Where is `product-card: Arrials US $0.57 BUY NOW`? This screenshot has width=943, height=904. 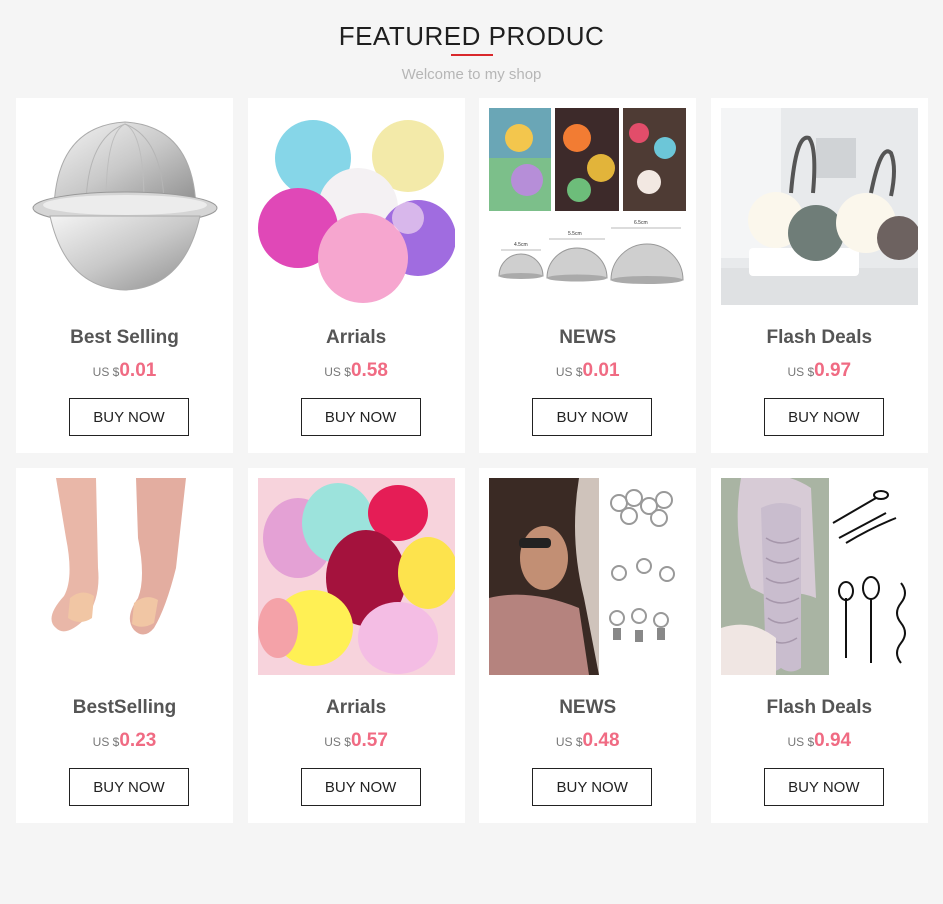 product-card: Arrials US $0.57 BUY NOW is located at coordinates (356, 645).